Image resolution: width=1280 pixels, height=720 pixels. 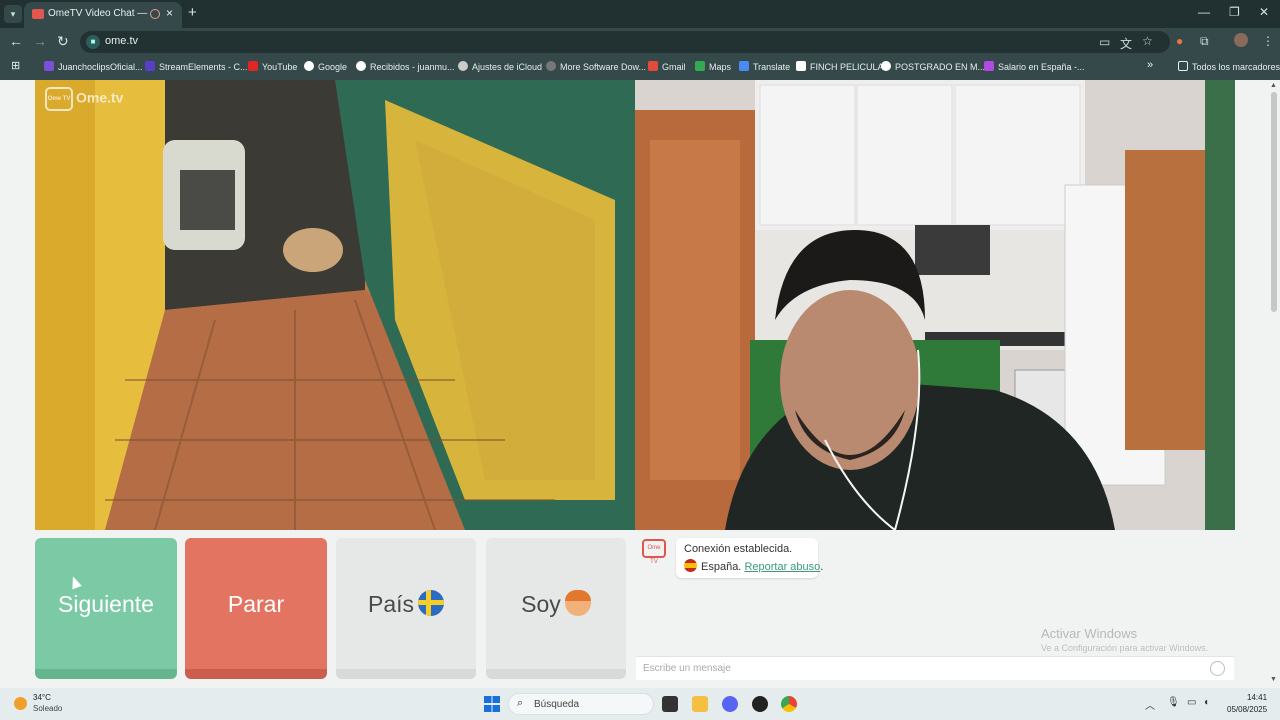 What do you see at coordinates (772, 67) in the screenshot?
I see `bookmark-label: Translate` at bounding box center [772, 67].